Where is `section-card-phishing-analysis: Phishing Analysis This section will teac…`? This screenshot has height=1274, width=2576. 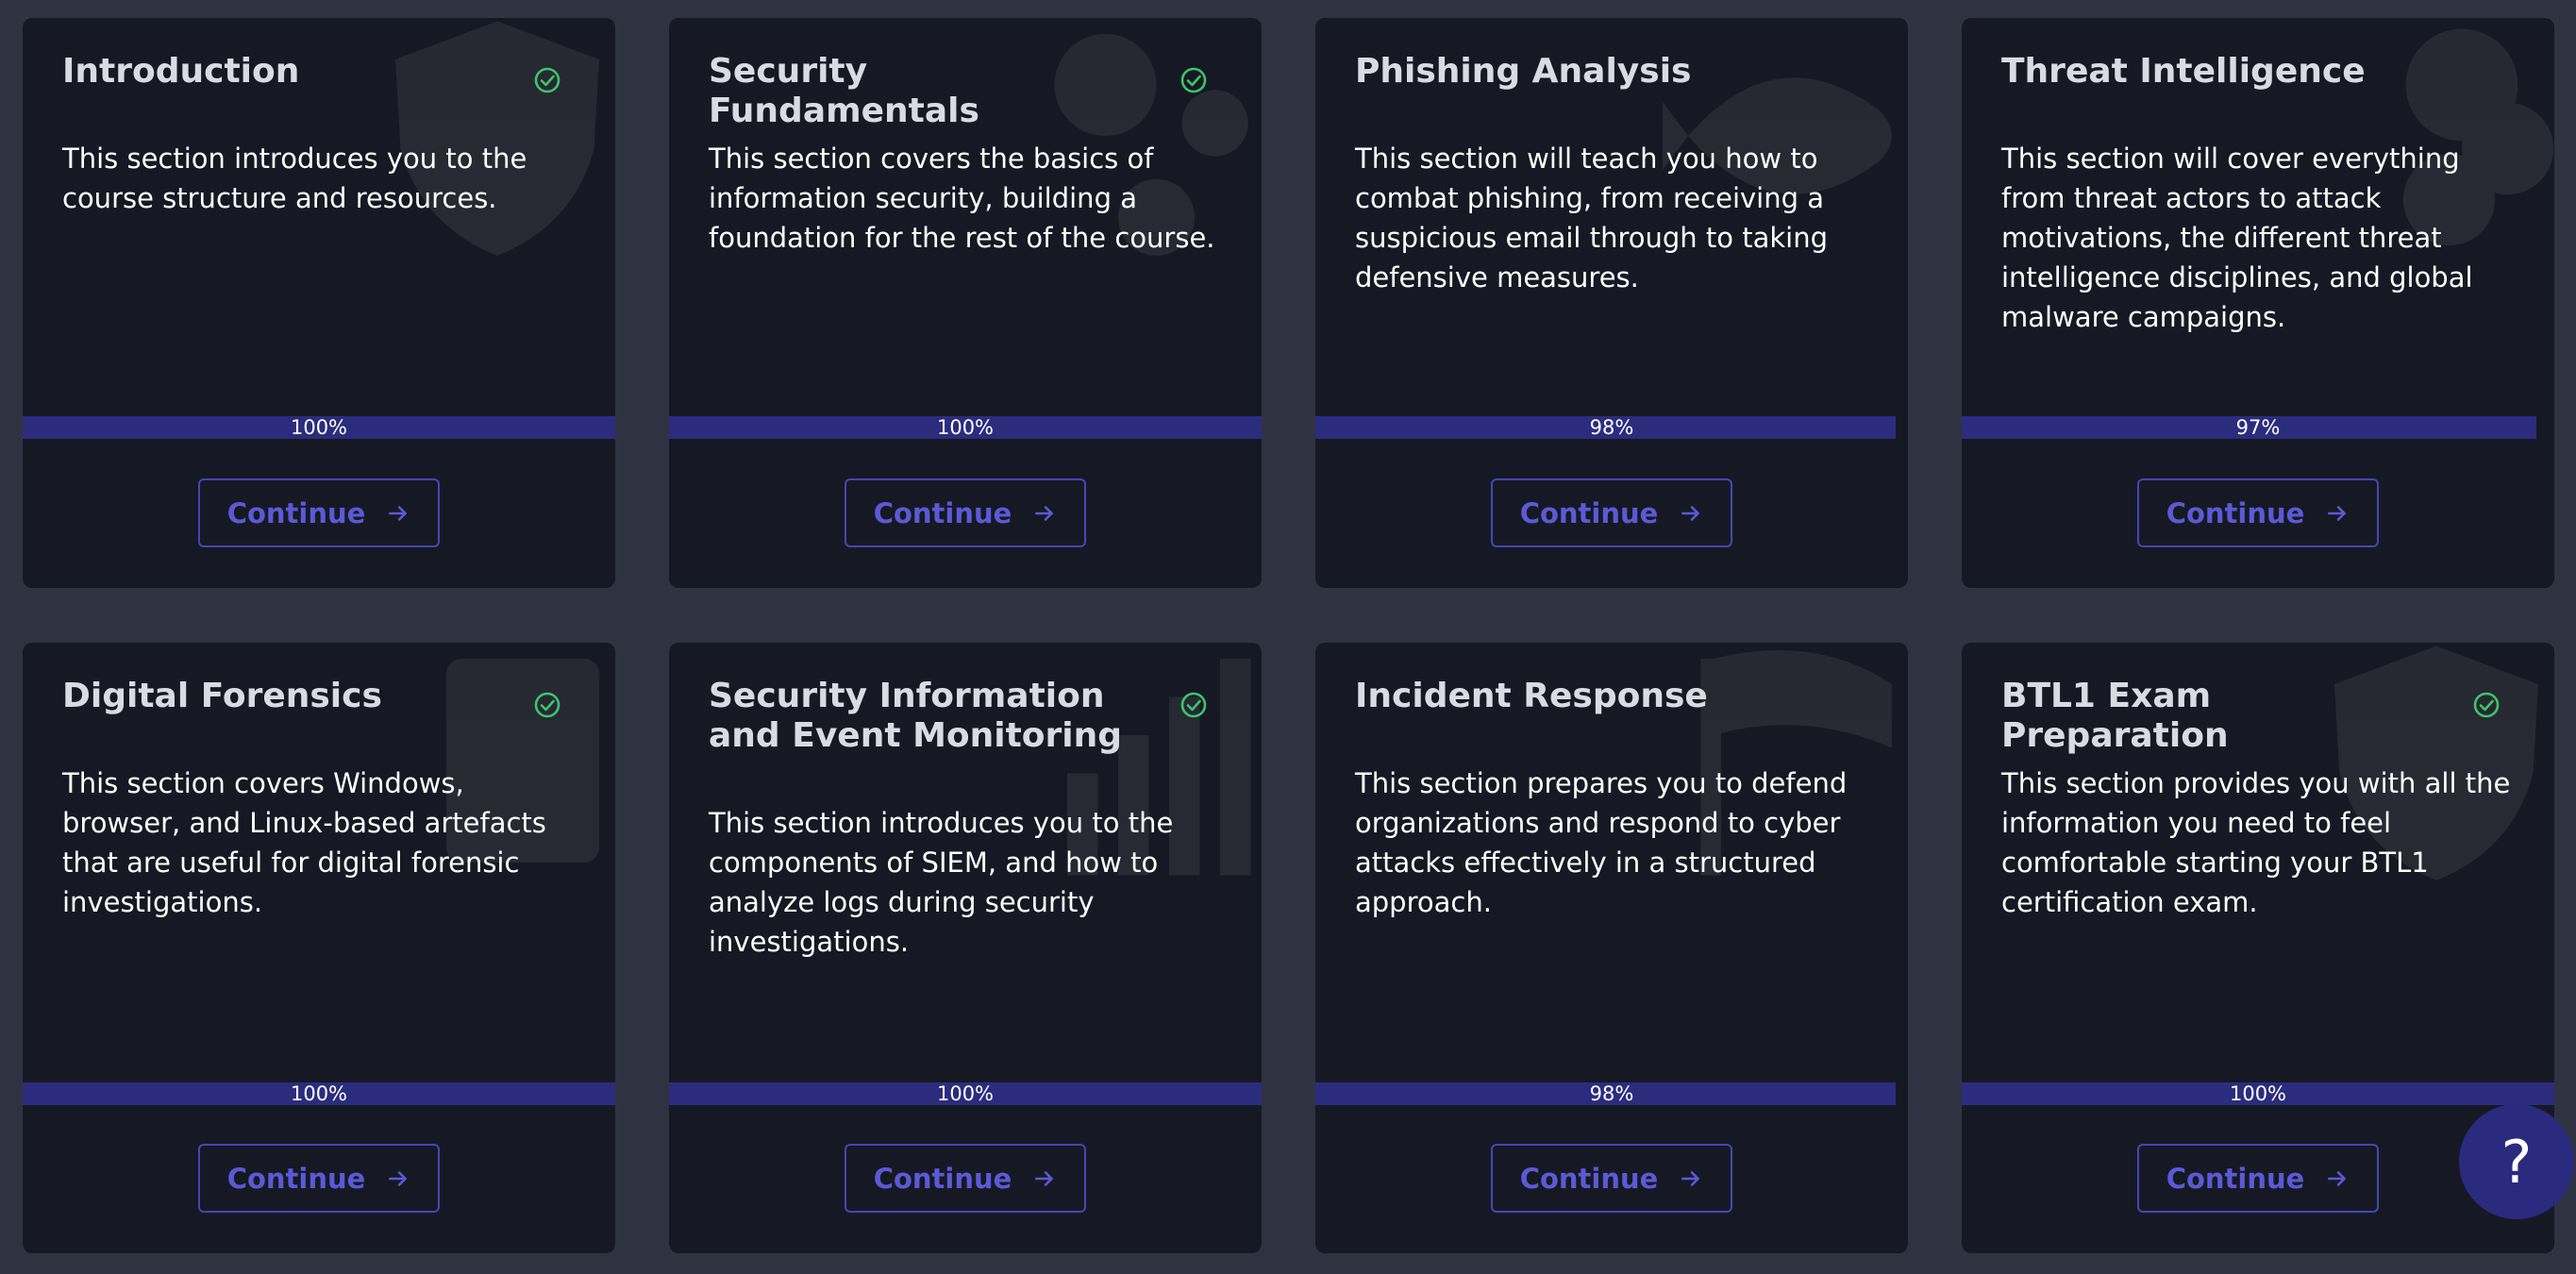
section-card-phishing-analysis: Phishing Analysis This section will teac… is located at coordinates (1611, 303).